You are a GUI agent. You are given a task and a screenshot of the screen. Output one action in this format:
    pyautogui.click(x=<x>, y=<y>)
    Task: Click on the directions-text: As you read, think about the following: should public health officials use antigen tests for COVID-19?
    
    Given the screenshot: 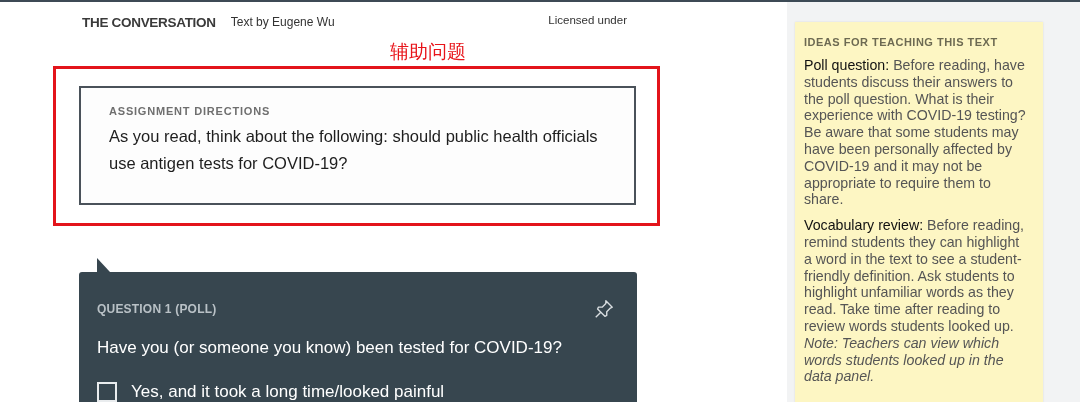 What is the action you would take?
    pyautogui.click(x=354, y=150)
    